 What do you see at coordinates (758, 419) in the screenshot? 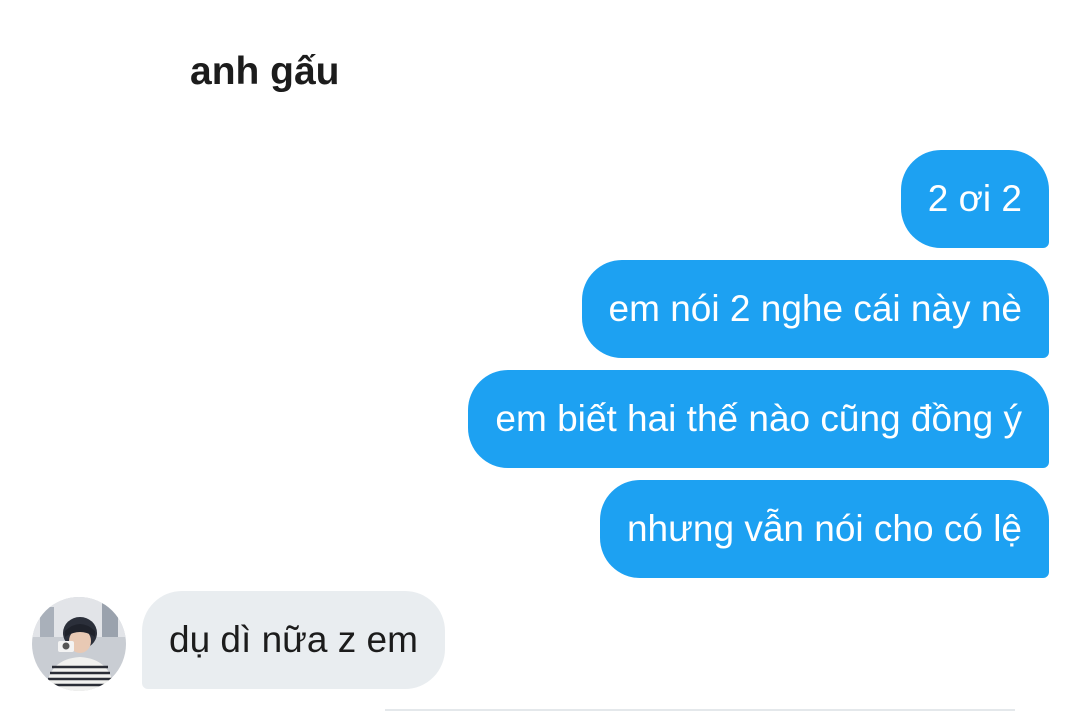
I see `sent-message-bubble: em biết hai thế nào cũng đồng ý` at bounding box center [758, 419].